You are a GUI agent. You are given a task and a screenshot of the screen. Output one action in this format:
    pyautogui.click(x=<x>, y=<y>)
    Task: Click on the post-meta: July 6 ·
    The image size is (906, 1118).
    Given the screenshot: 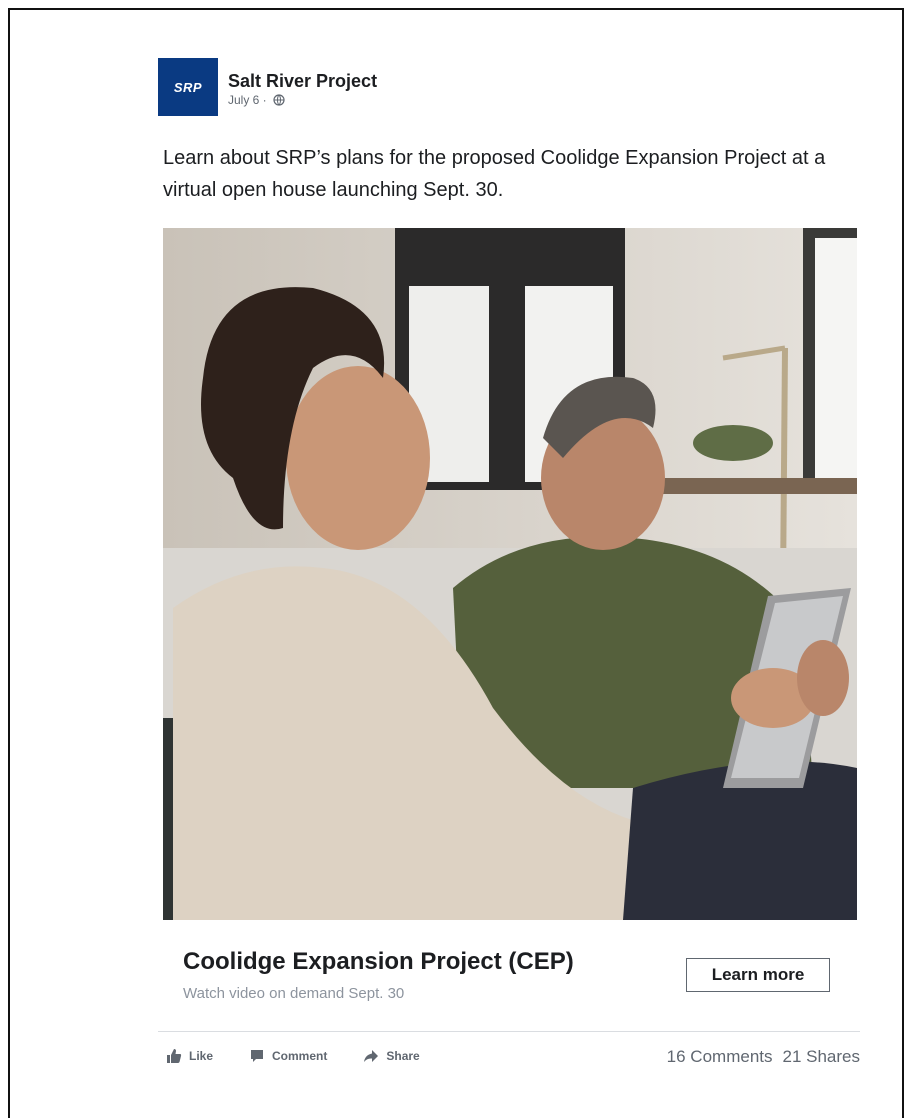 What is the action you would take?
    pyautogui.click(x=256, y=100)
    